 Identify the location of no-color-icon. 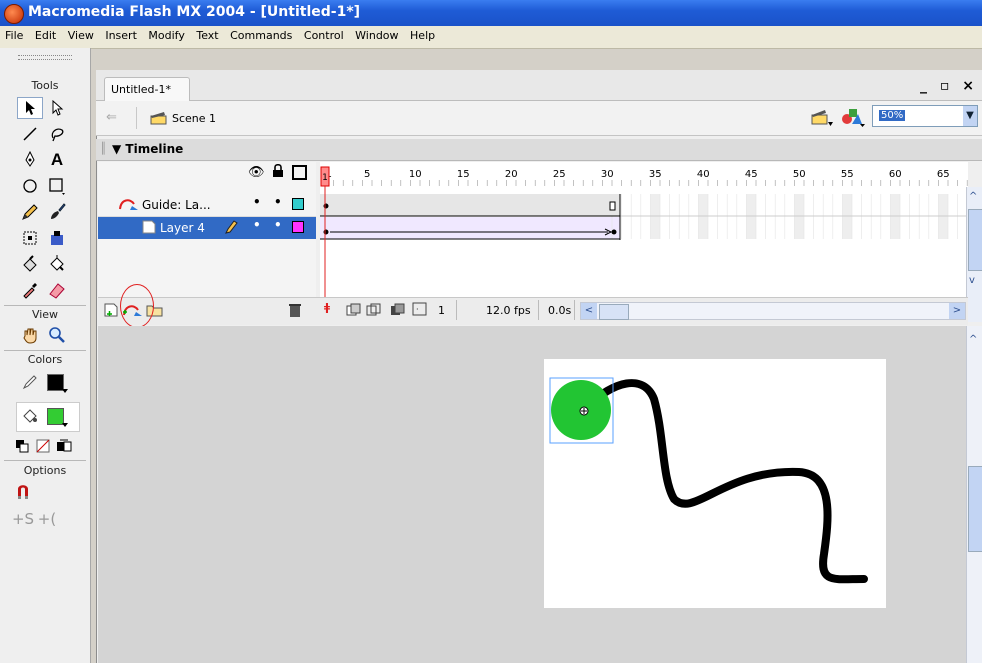
(43, 446).